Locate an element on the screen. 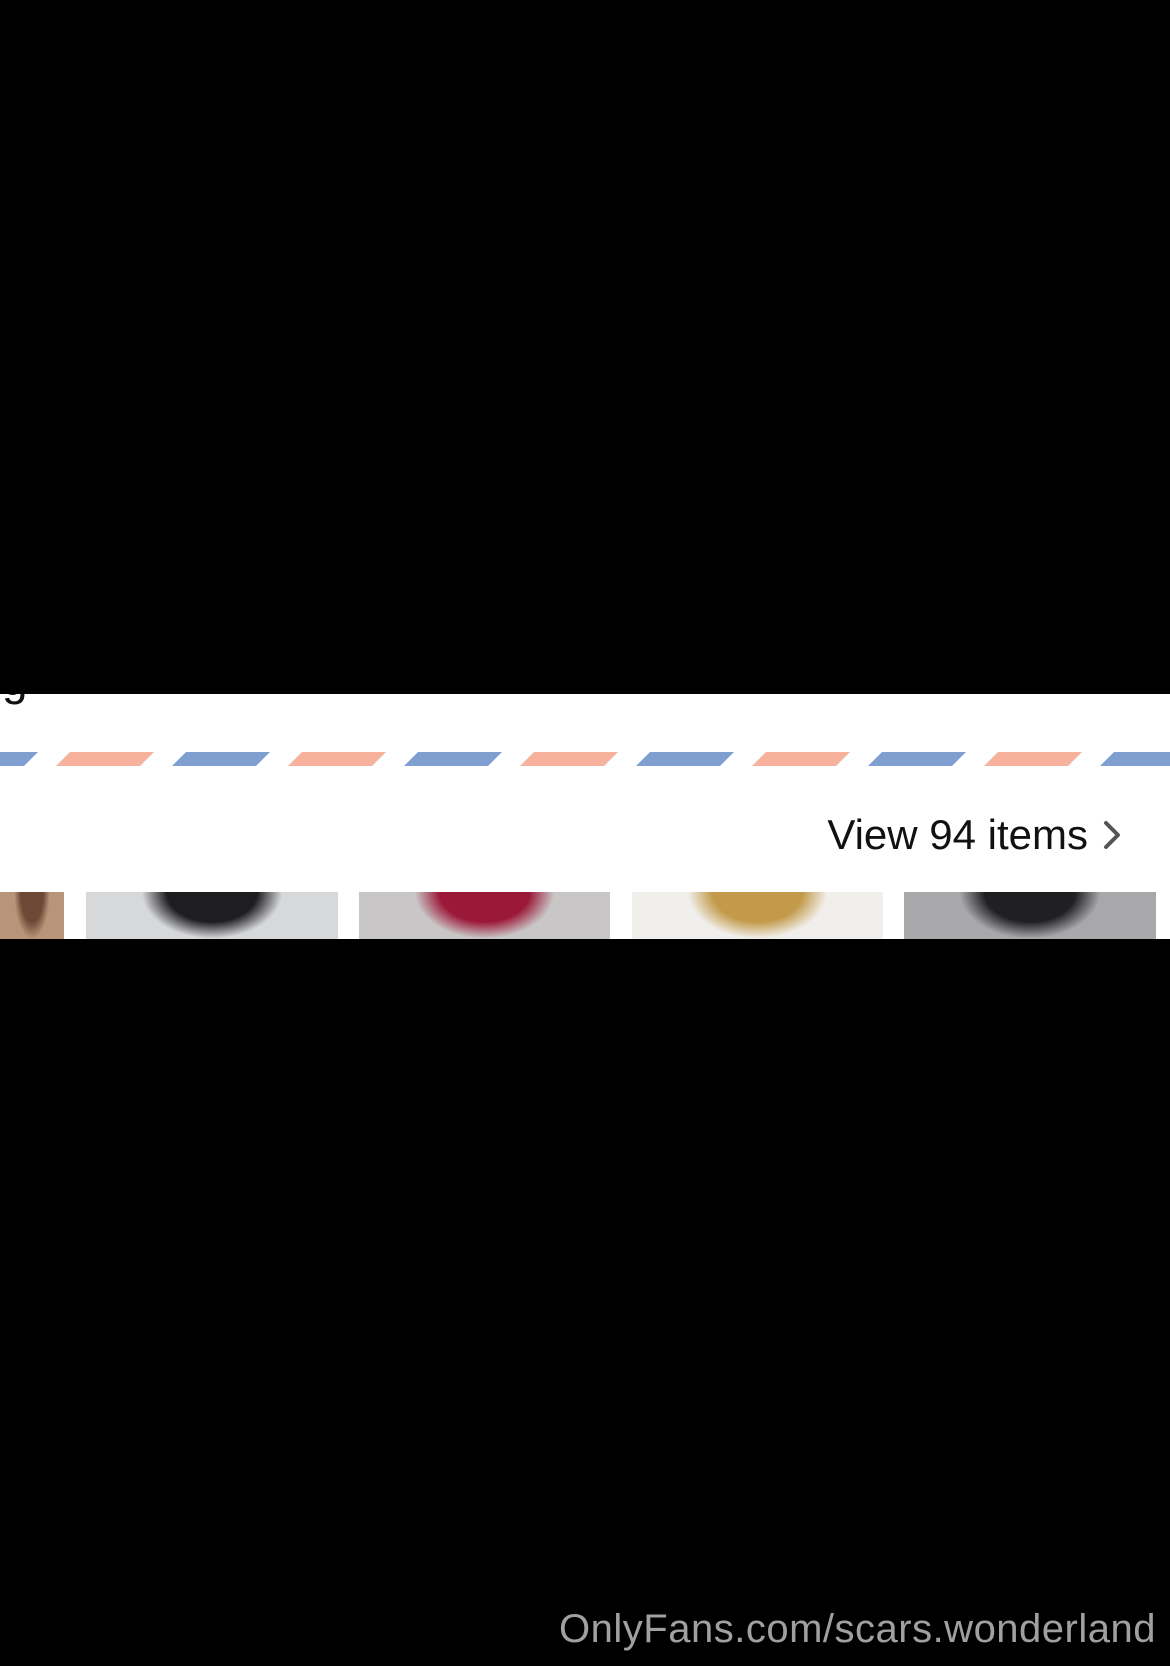  airmail-stripe-divider is located at coordinates (585, 759).